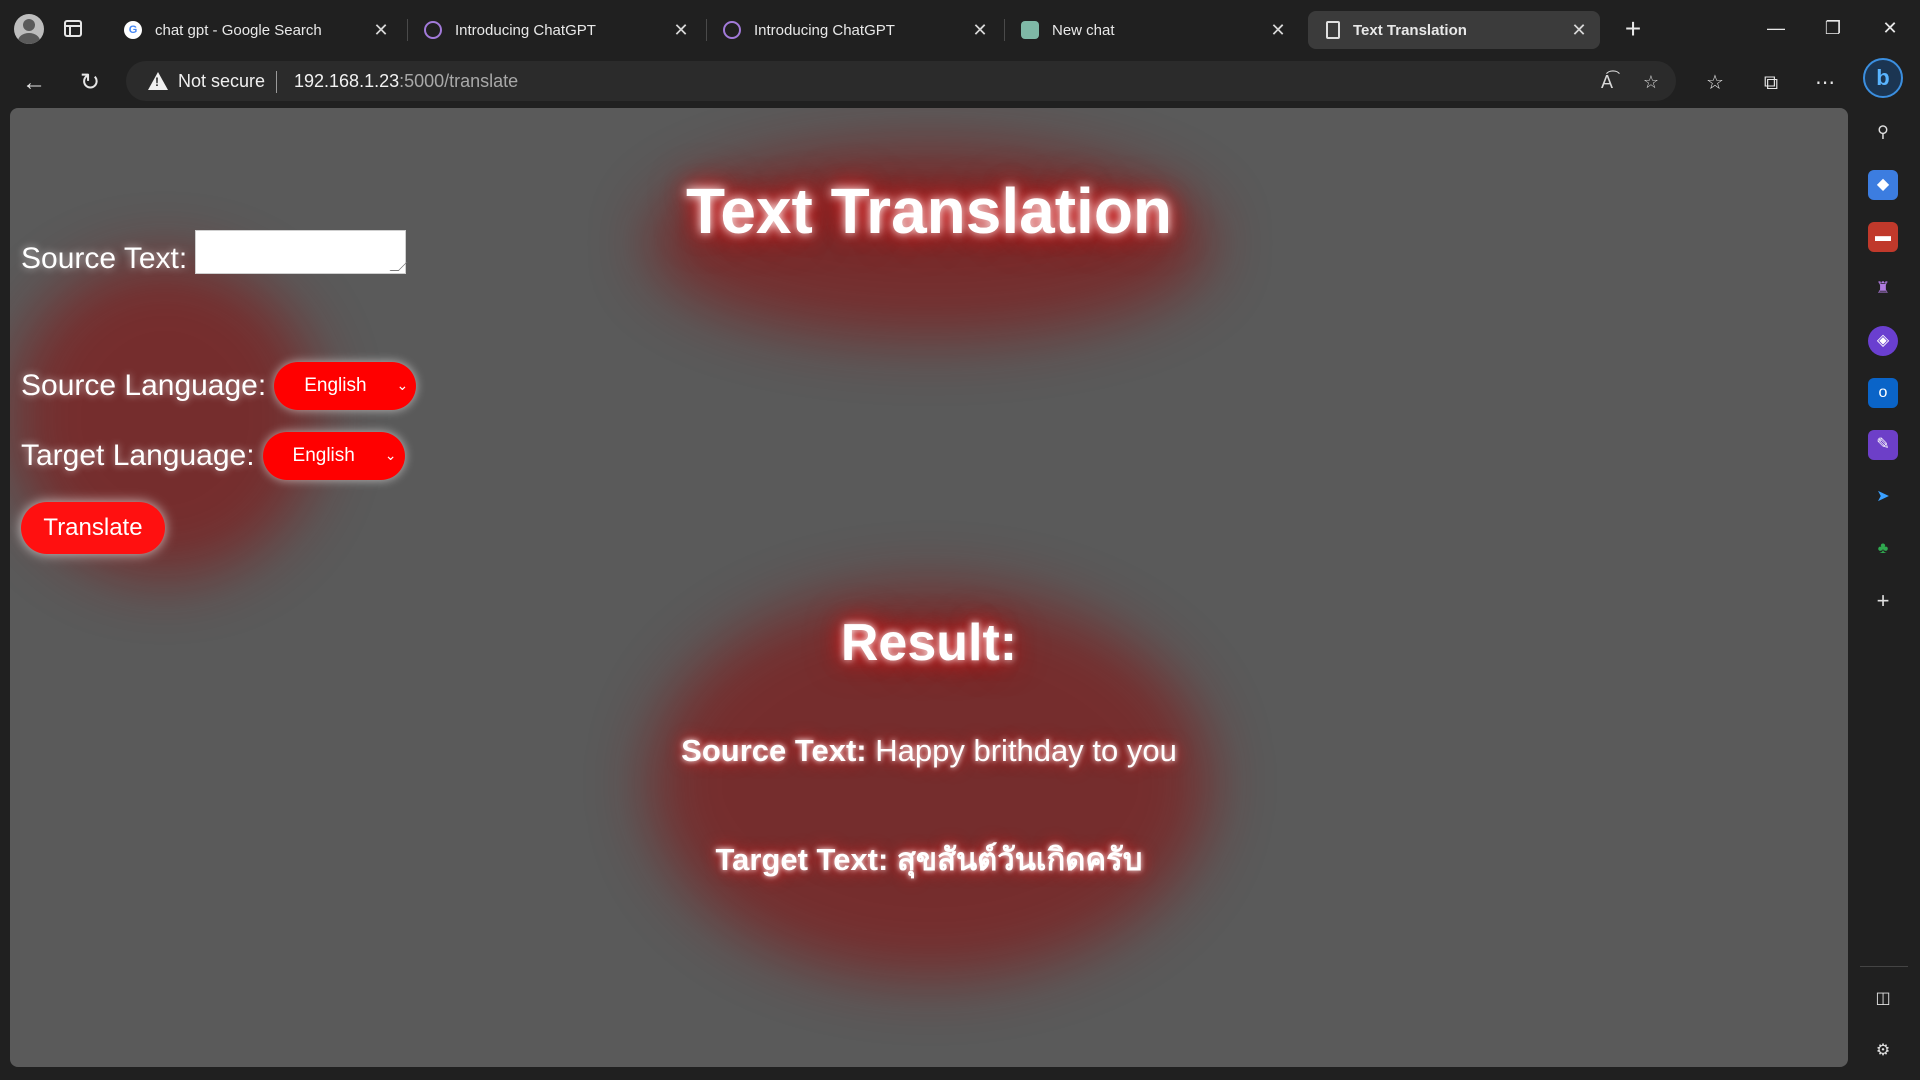 This screenshot has height=1080, width=1920. I want to click on target-language-value: English, so click(323, 455).